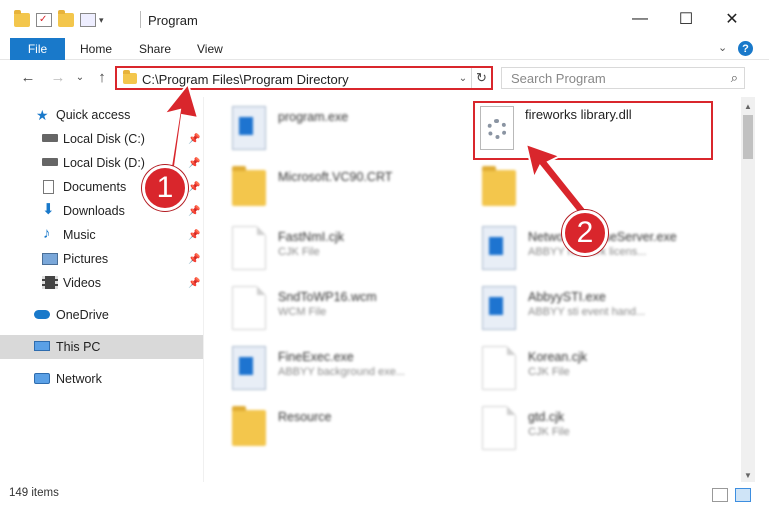 The height and width of the screenshot is (523, 769). What do you see at coordinates (333, 308) in the screenshot?
I see `file-item-wcm: SndToWP16.wcm WCM File` at bounding box center [333, 308].